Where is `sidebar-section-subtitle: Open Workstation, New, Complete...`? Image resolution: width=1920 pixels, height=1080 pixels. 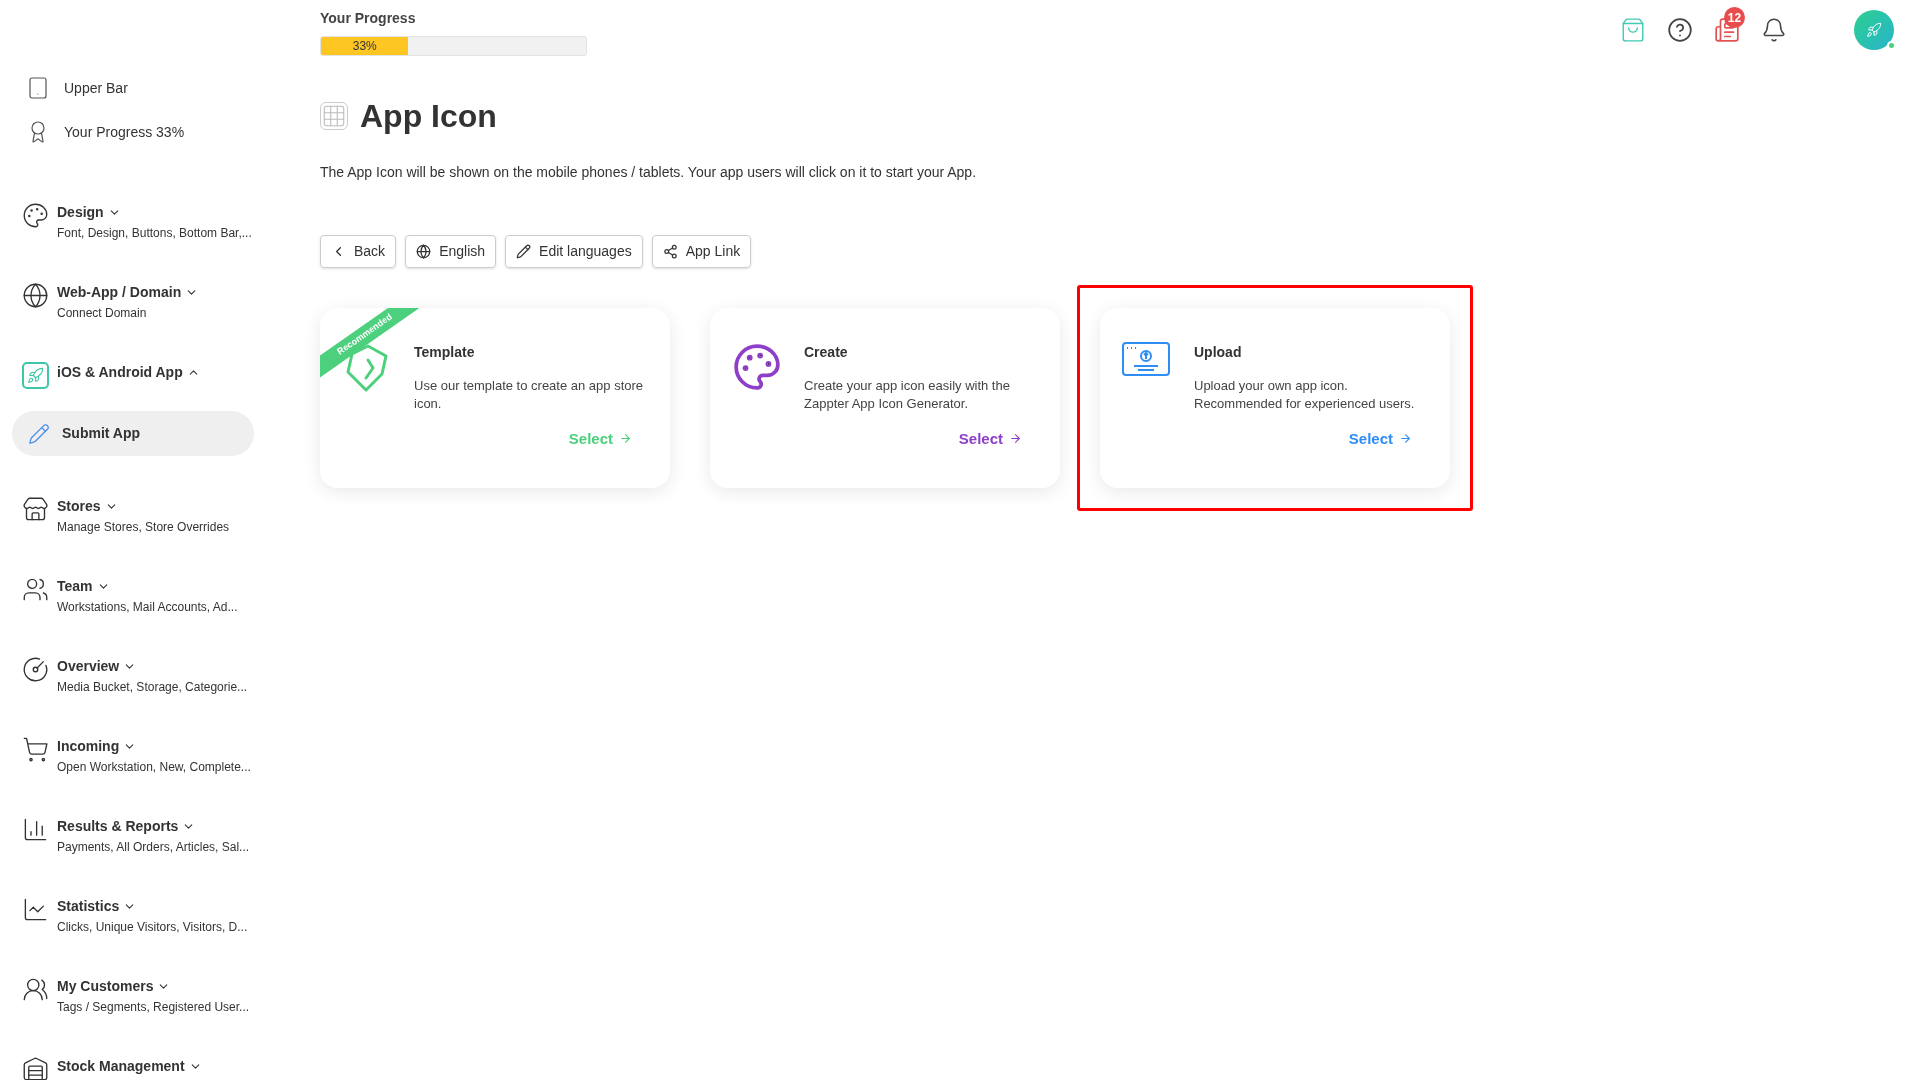 sidebar-section-subtitle: Open Workstation, New, Complete... is located at coordinates (154, 767).